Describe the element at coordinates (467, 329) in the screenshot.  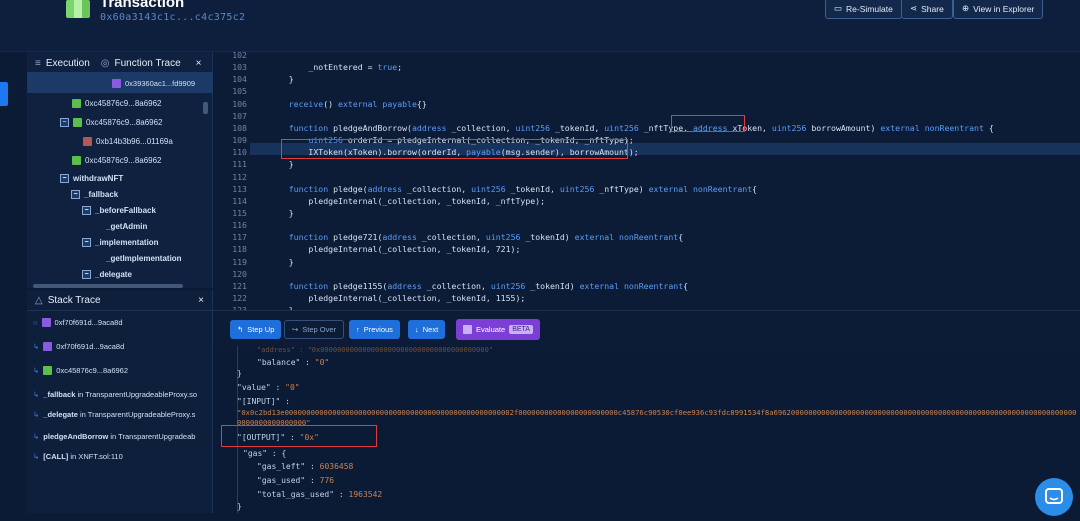
I see `evaluate-icon` at that location.